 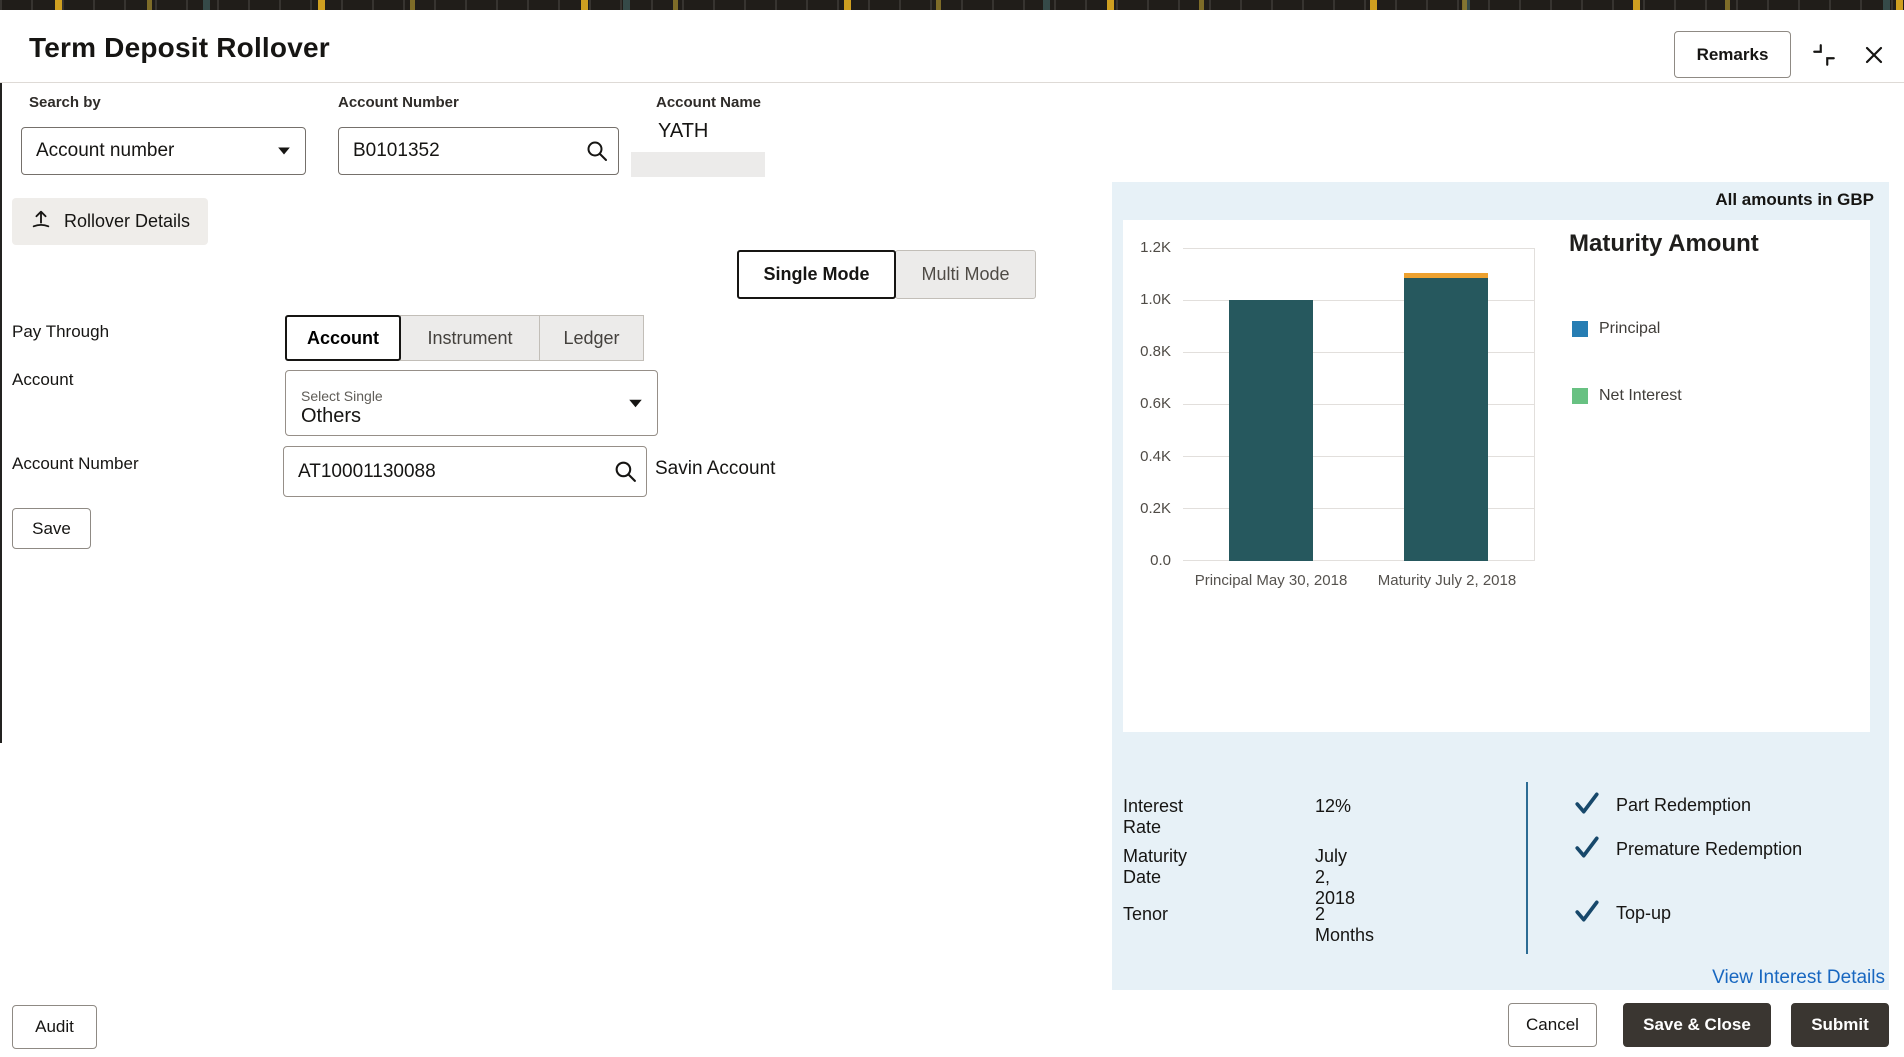 What do you see at coordinates (709, 102) in the screenshot?
I see `account-name-label: Account Name` at bounding box center [709, 102].